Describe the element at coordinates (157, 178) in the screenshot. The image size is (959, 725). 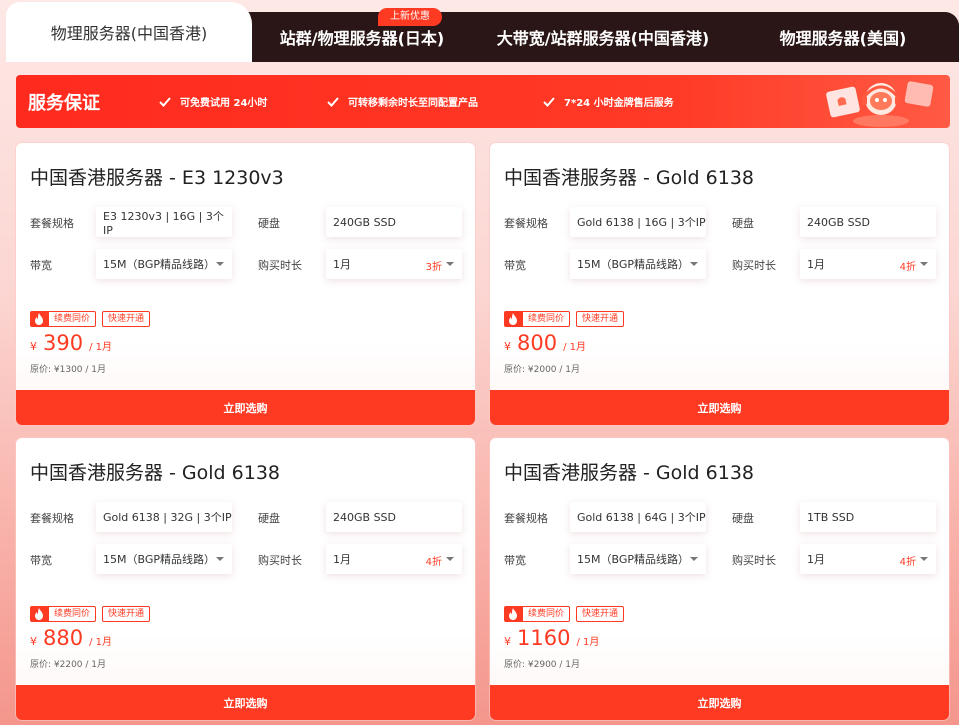
I see `product-title: 中国香港服务器 - E3 1230v3` at that location.